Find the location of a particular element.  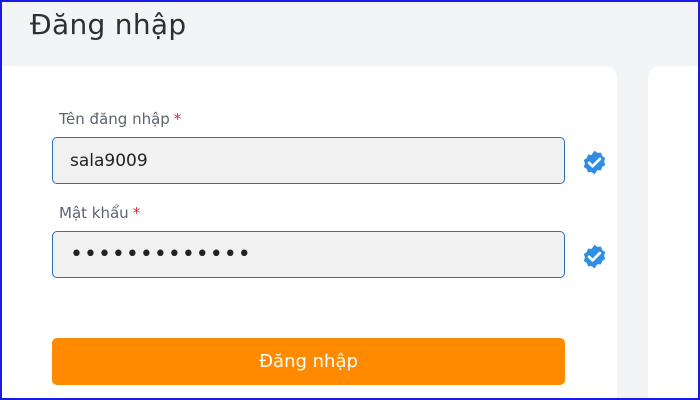

username-label-text: Tên đăng nhập is located at coordinates (114, 119).